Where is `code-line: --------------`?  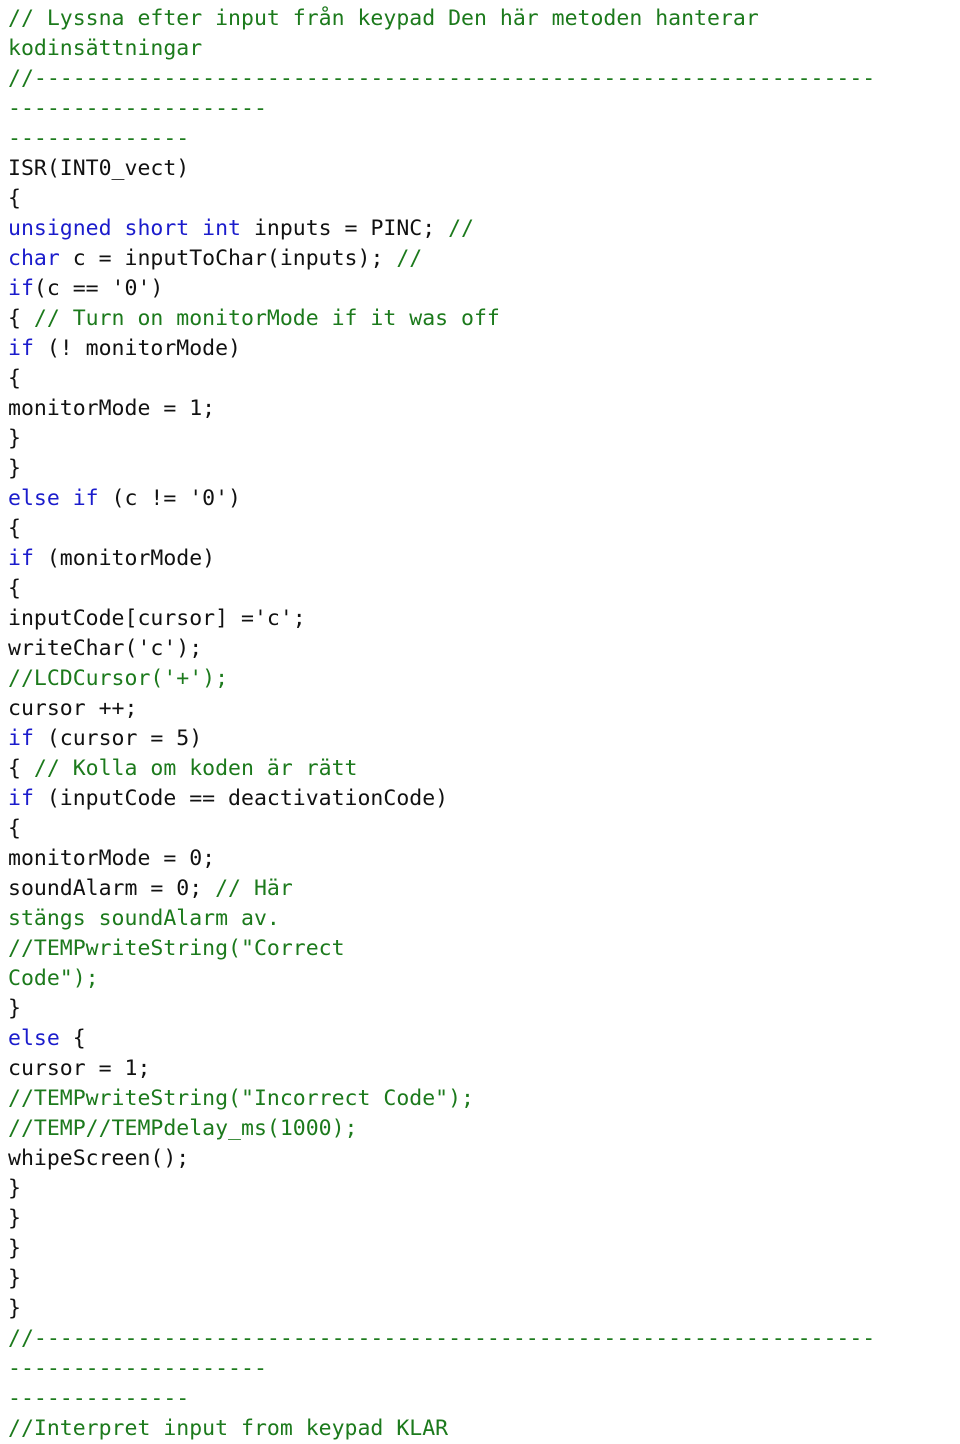
code-line: -------------- is located at coordinates (484, 139).